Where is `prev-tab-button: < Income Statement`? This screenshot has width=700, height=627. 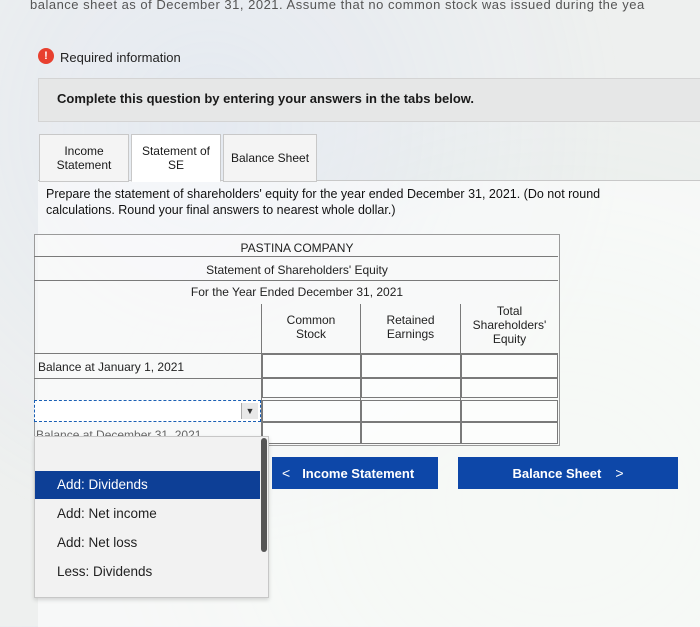 prev-tab-button: < Income Statement is located at coordinates (355, 473).